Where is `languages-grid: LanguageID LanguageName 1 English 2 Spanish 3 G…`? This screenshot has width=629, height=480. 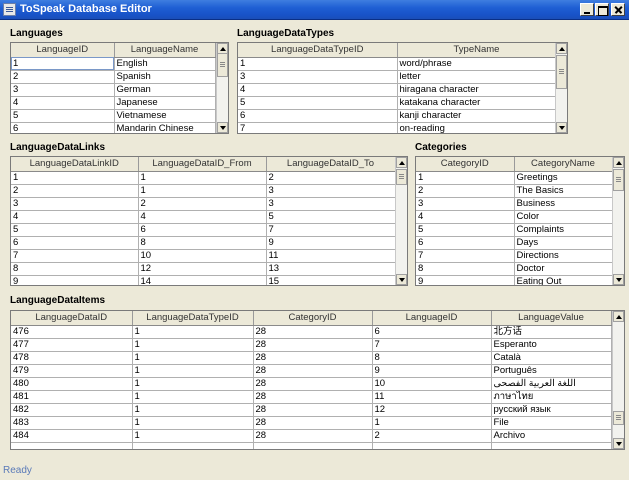
languages-grid: LanguageID LanguageName 1 English 2 Spanish 3 G… is located at coordinates (113, 88).